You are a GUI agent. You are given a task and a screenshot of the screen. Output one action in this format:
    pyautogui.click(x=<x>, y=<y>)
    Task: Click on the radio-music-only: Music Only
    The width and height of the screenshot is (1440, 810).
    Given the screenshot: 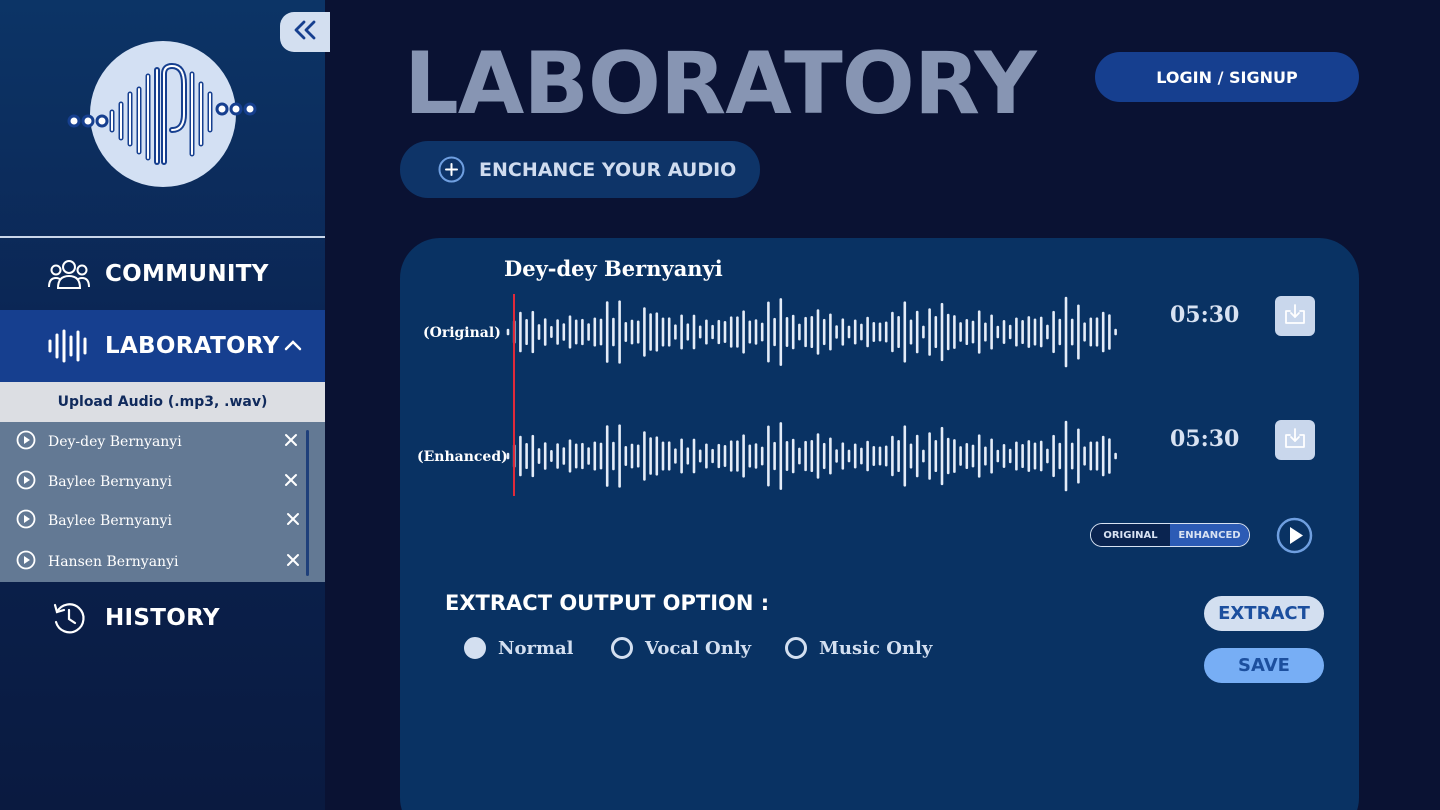 What is the action you would take?
    pyautogui.click(x=858, y=648)
    